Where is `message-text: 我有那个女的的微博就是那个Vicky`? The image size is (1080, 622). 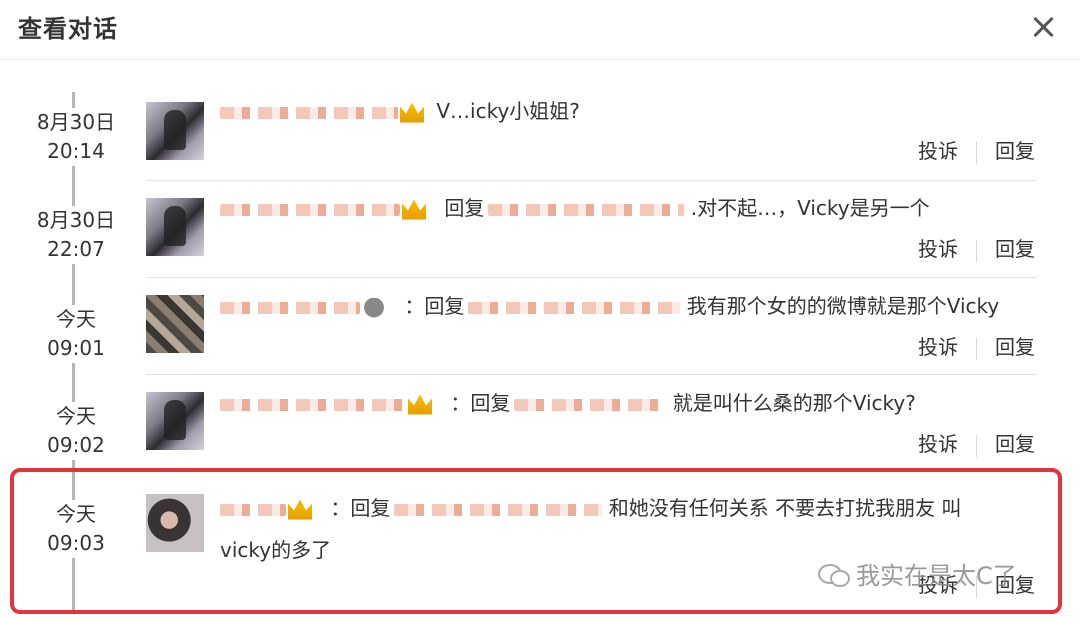
message-text: 我有那个女的的微博就是那个Vicky is located at coordinates (843, 306).